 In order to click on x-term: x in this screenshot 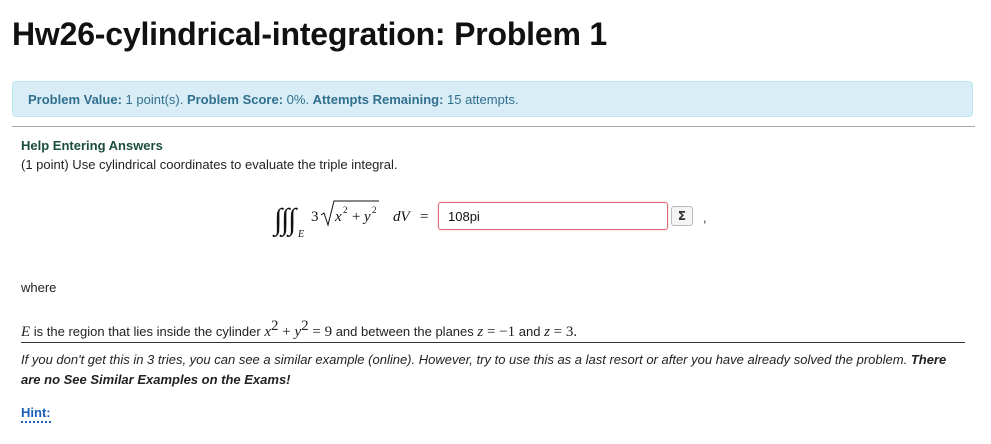, I will do `click(338, 217)`.